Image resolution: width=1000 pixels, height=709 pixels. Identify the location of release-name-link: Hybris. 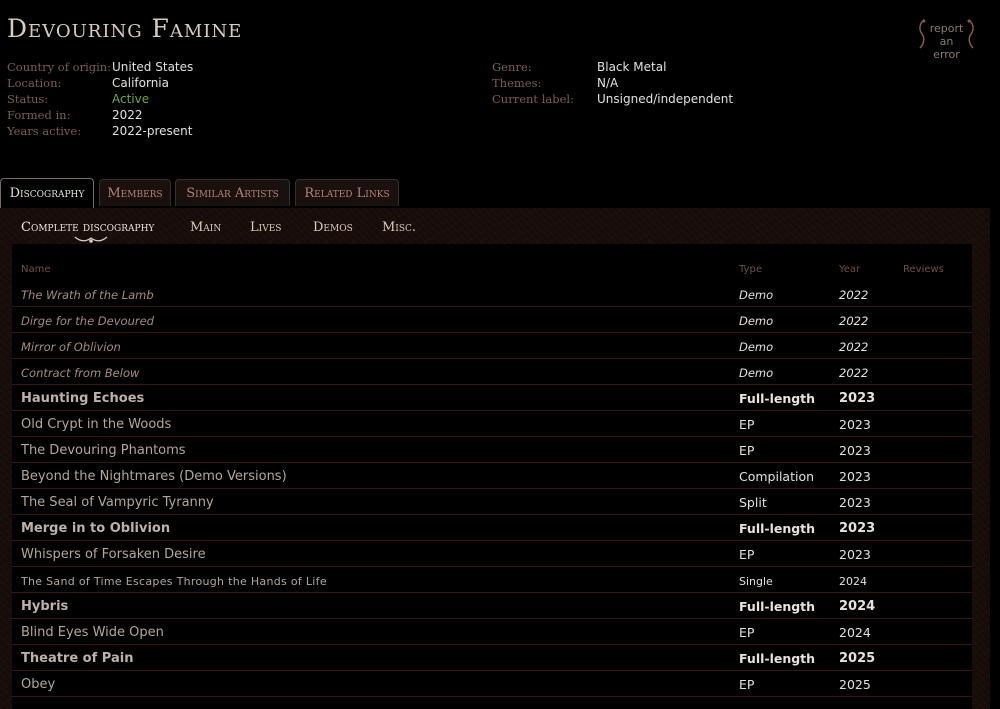
(44, 606).